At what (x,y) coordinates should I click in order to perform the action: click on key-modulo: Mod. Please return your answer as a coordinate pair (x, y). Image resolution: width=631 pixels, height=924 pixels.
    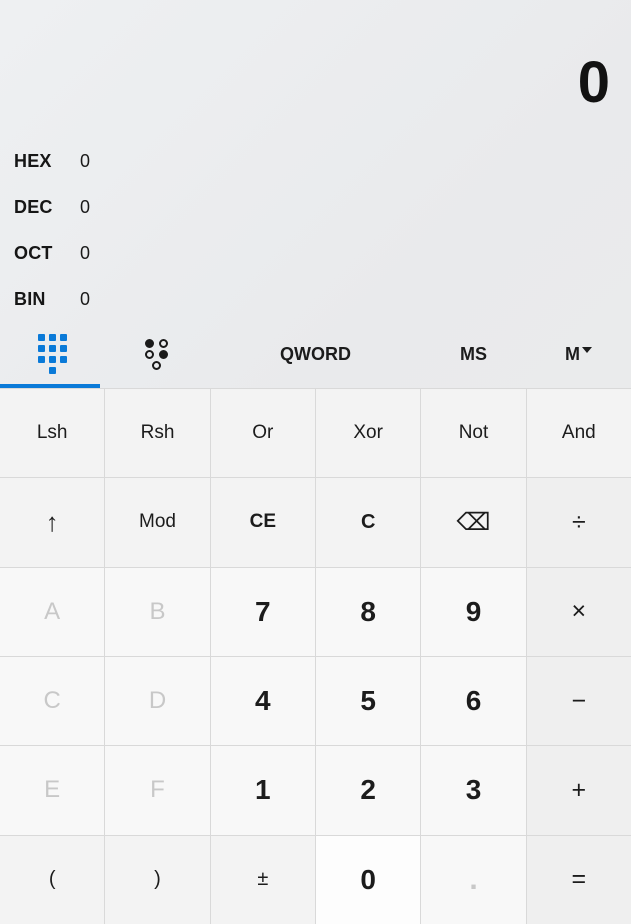
    Looking at the image, I should click on (157, 522).